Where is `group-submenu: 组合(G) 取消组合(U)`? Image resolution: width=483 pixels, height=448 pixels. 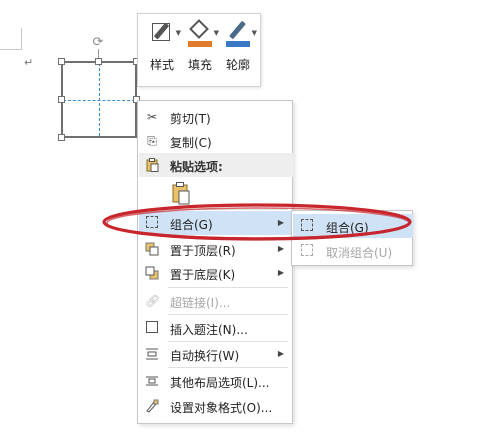
group-submenu: 组合(G) 取消组合(U) is located at coordinates (352, 238).